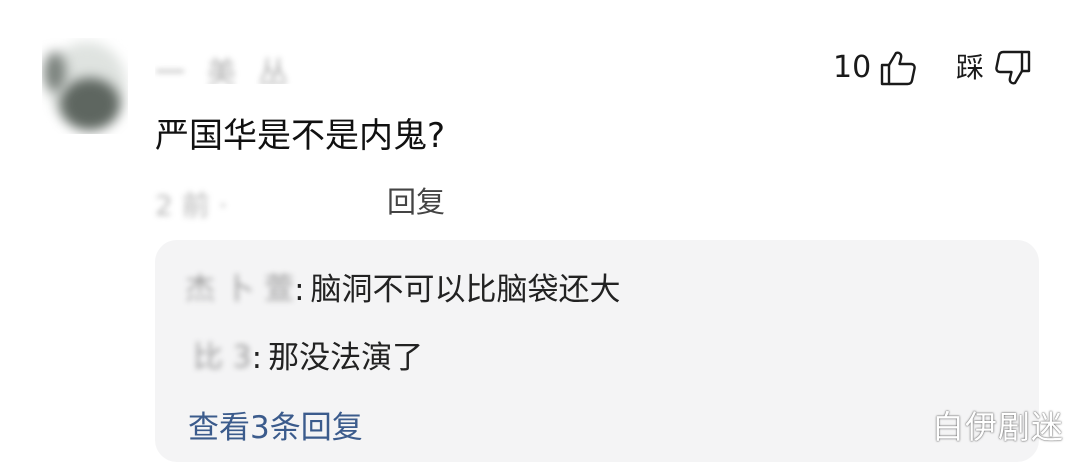 This screenshot has height=465, width=1080. What do you see at coordinates (222, 358) in the screenshot?
I see `reply-author: 比 3` at bounding box center [222, 358].